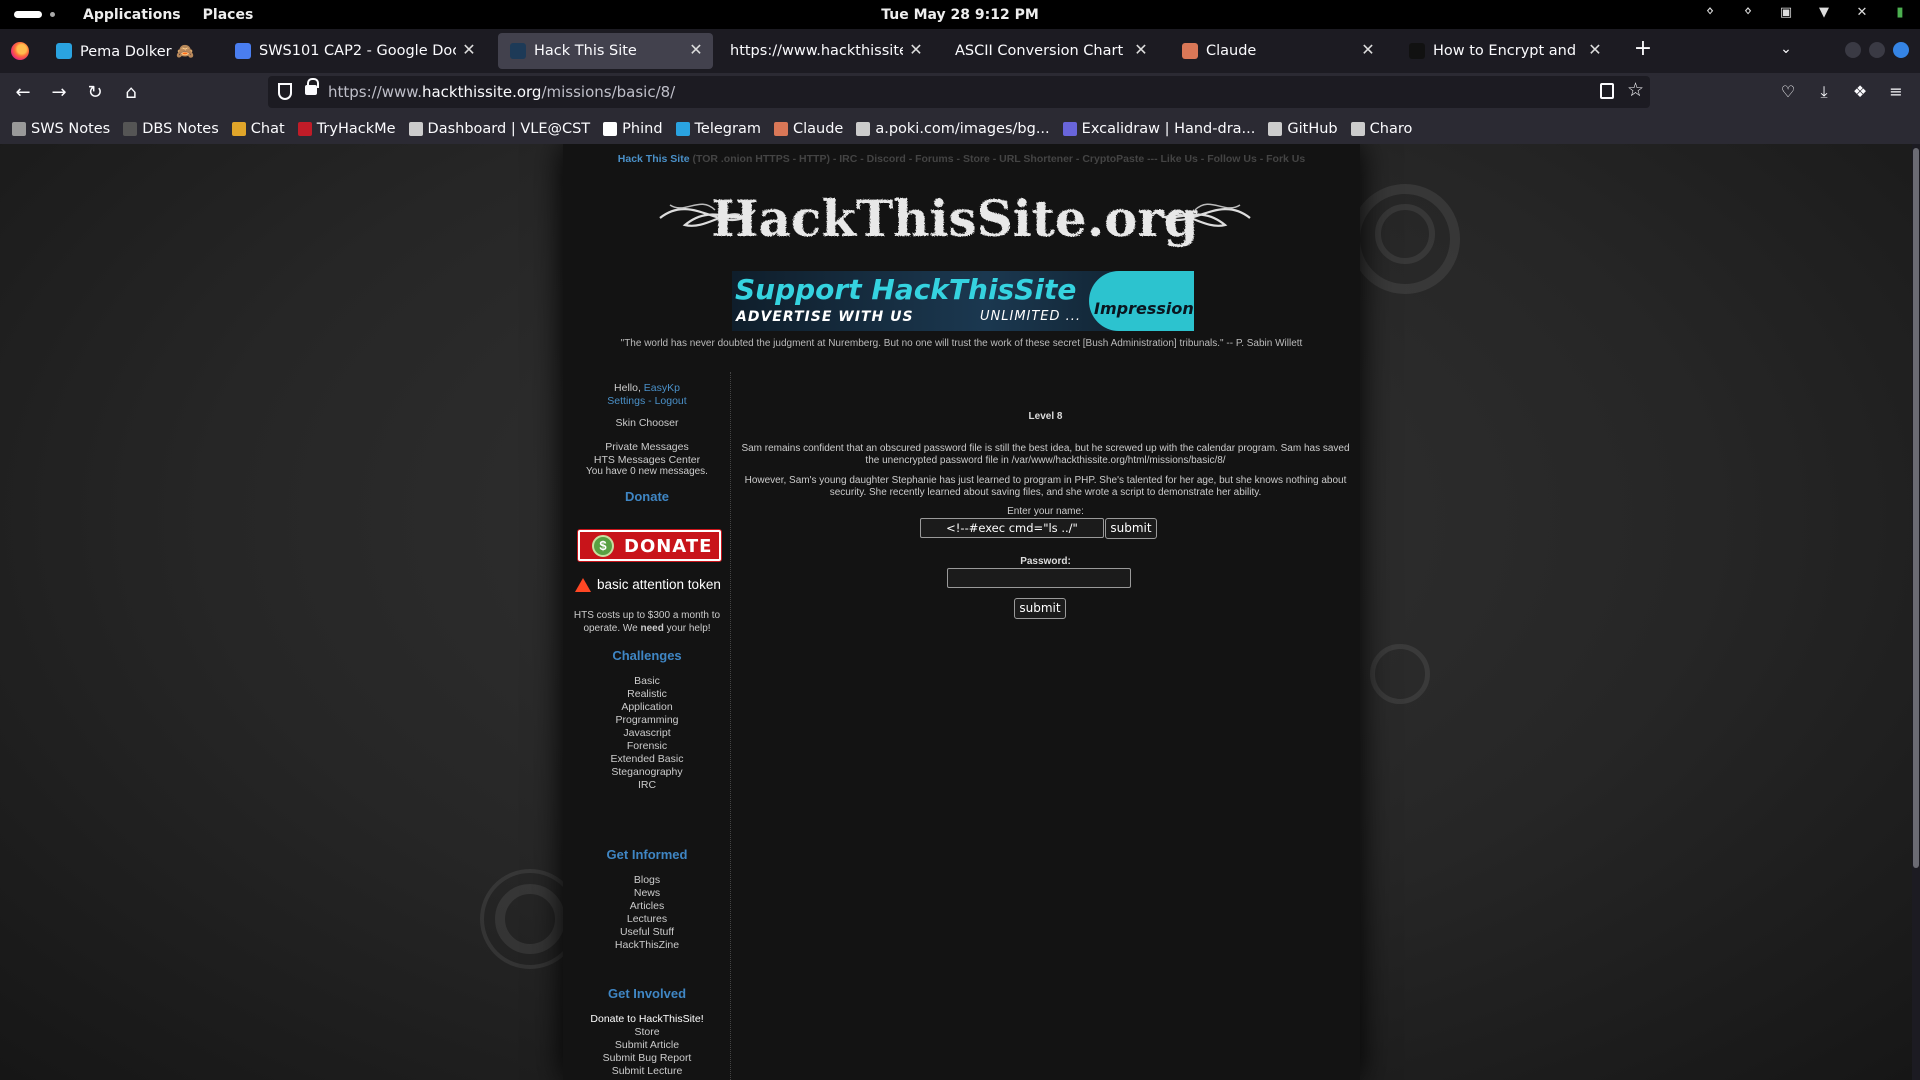 This screenshot has width=1920, height=1080. I want to click on sidebar-link-steganography: Steganography, so click(647, 772).